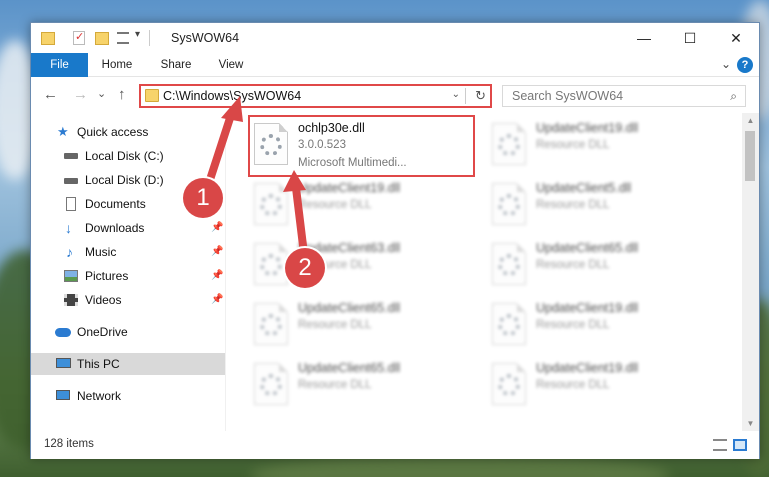 The image size is (769, 477). What do you see at coordinates (63, 131) in the screenshot?
I see `star-icon: ★` at bounding box center [63, 131].